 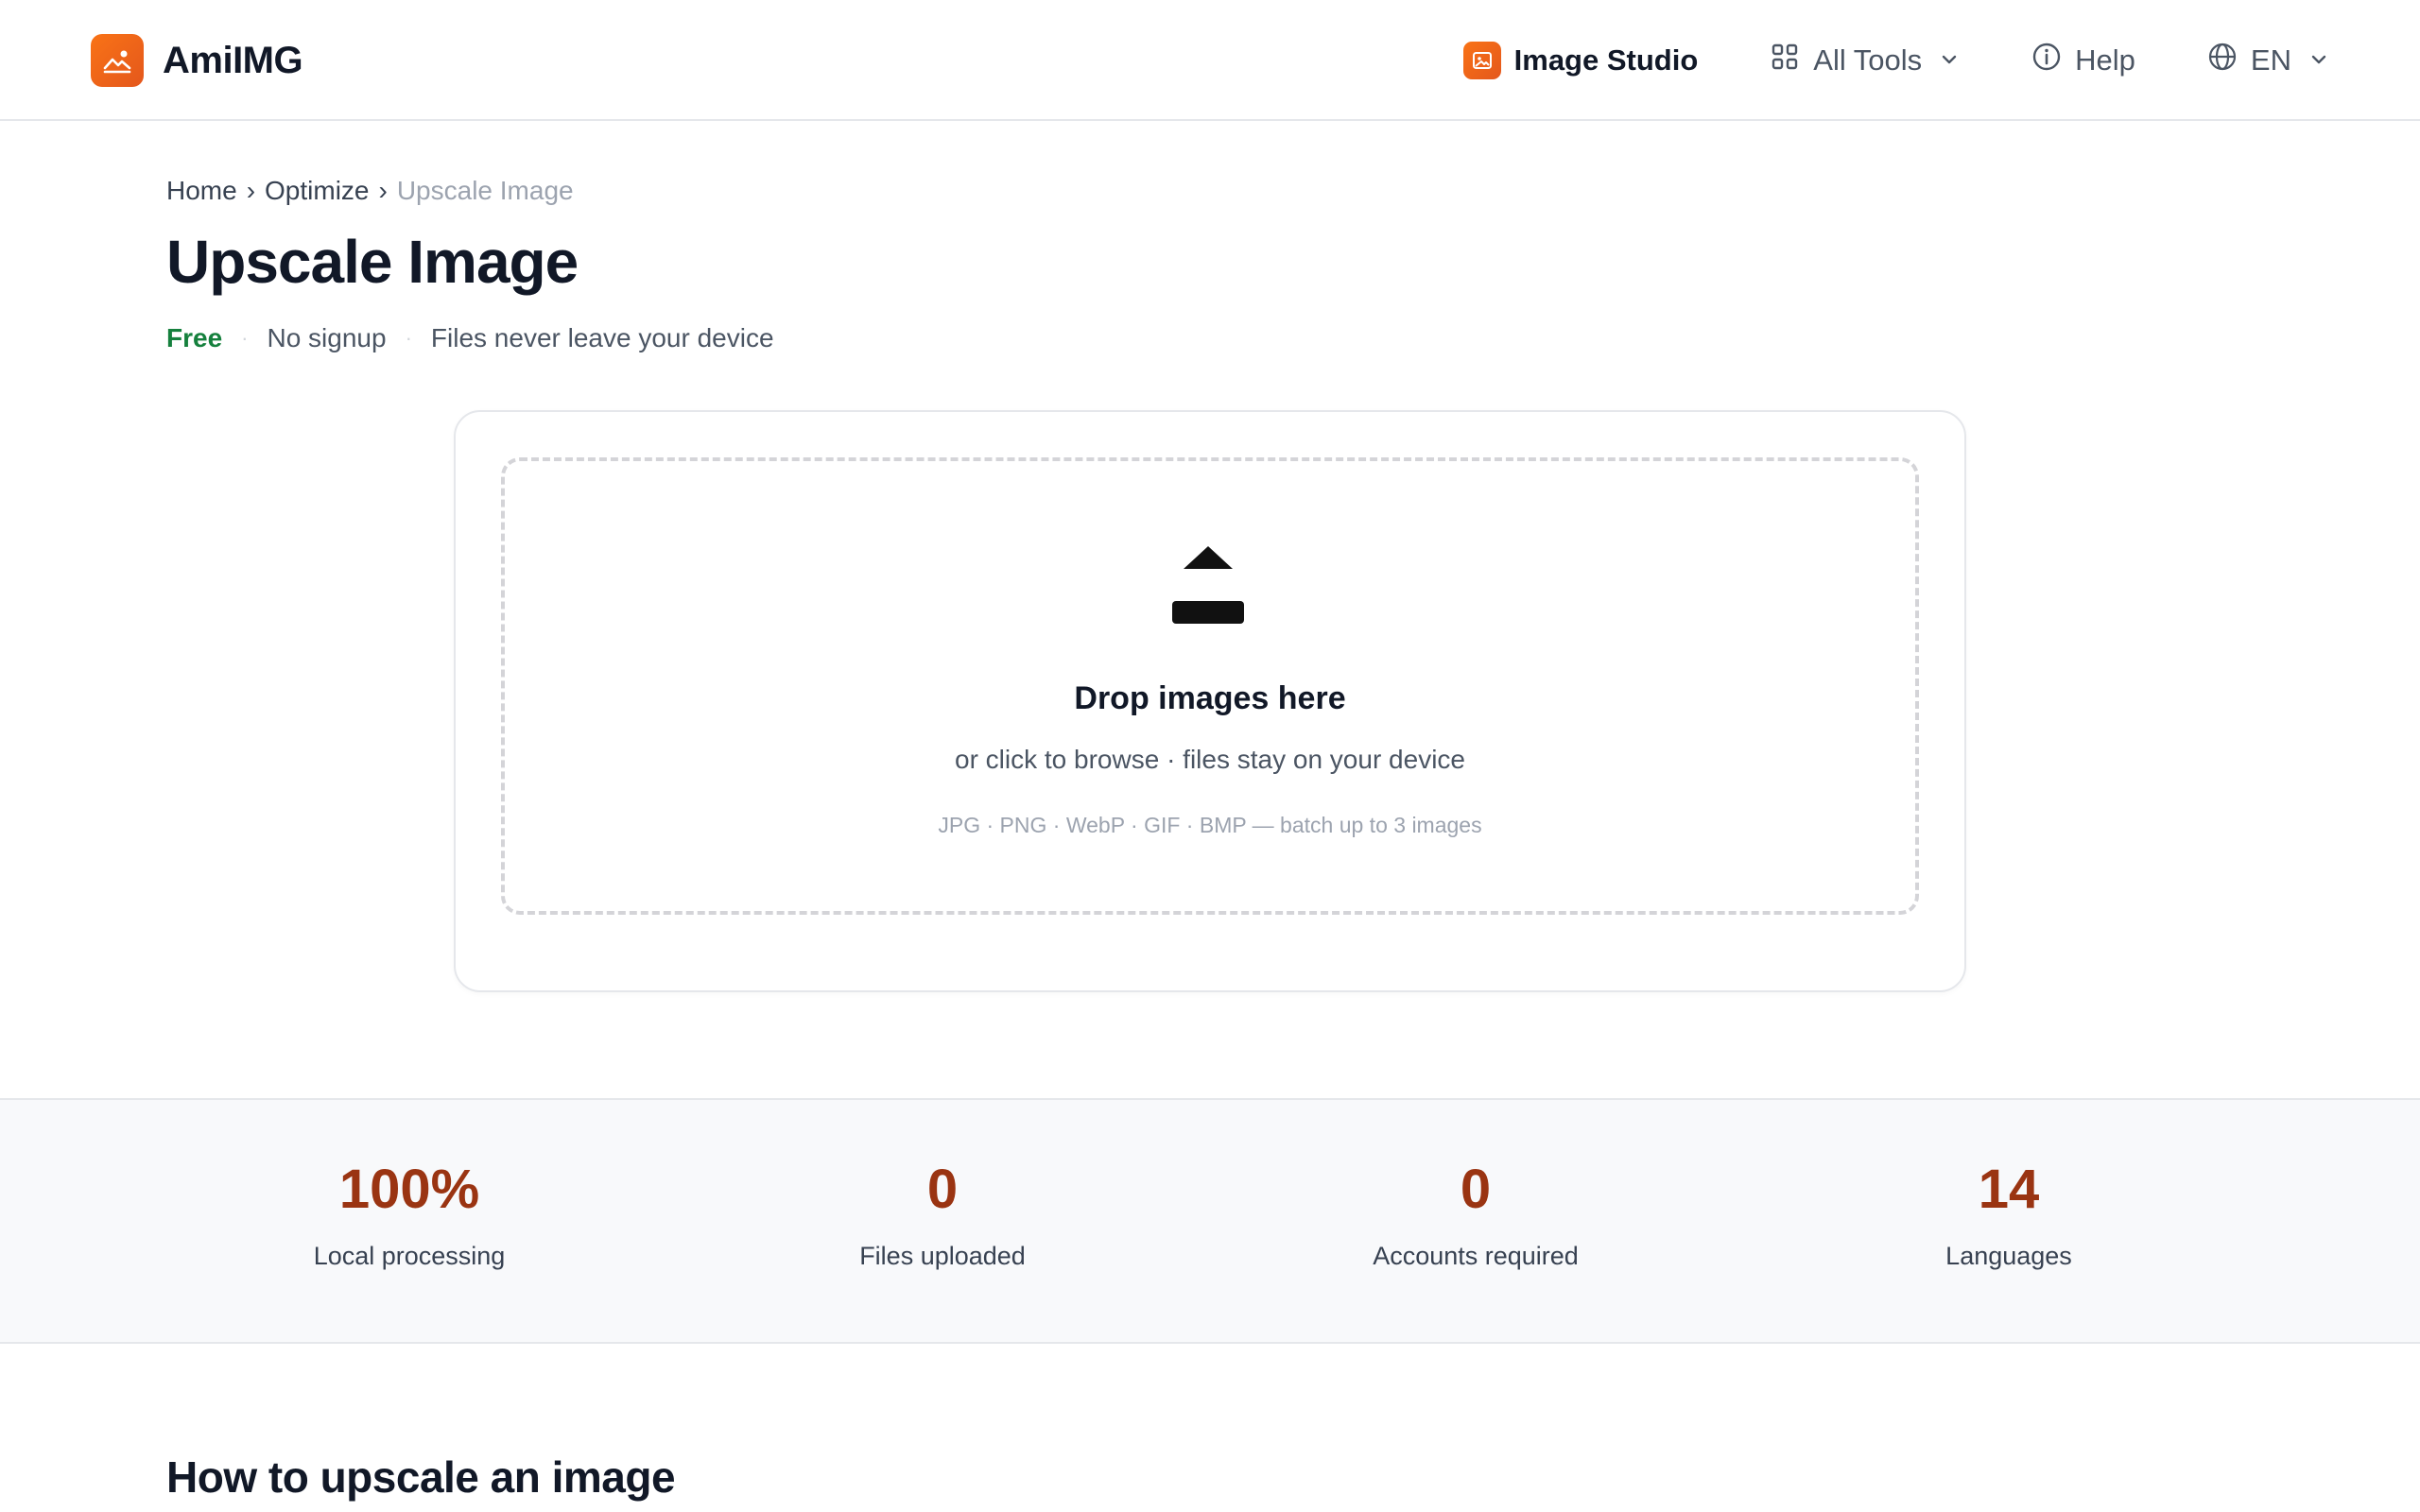 I want to click on stat-accounts-required: 0 Accounts required, so click(x=1475, y=1216).